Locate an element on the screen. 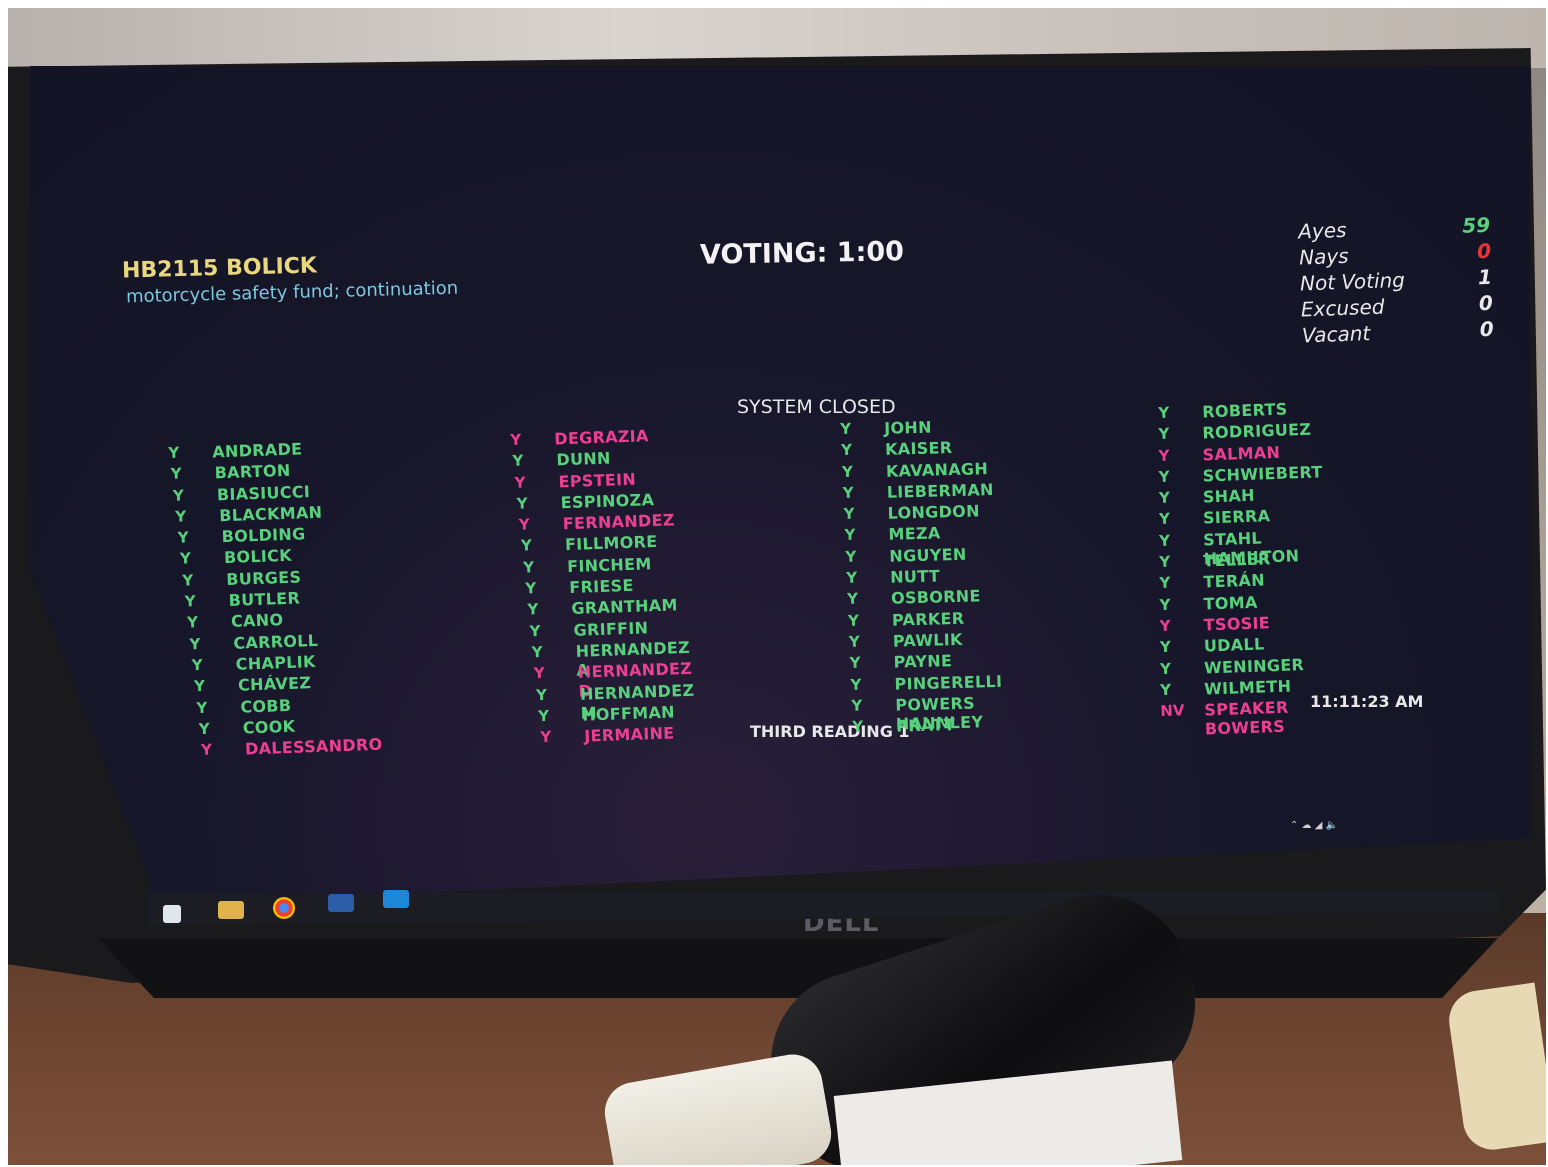 The height and width of the screenshot is (1167, 1548). outlook-icon is located at coordinates (396, 899).